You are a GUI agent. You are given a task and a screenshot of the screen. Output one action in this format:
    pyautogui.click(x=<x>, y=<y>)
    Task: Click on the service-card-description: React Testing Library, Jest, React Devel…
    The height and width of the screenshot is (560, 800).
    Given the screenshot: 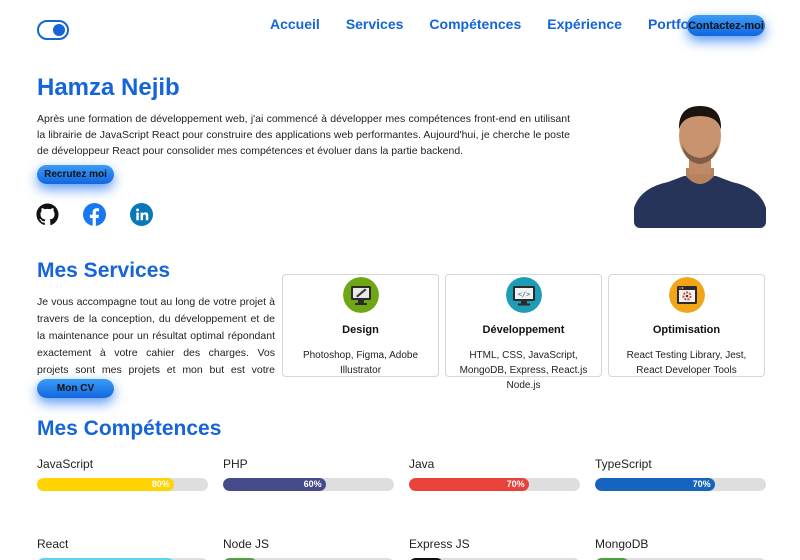 What is the action you would take?
    pyautogui.click(x=686, y=363)
    